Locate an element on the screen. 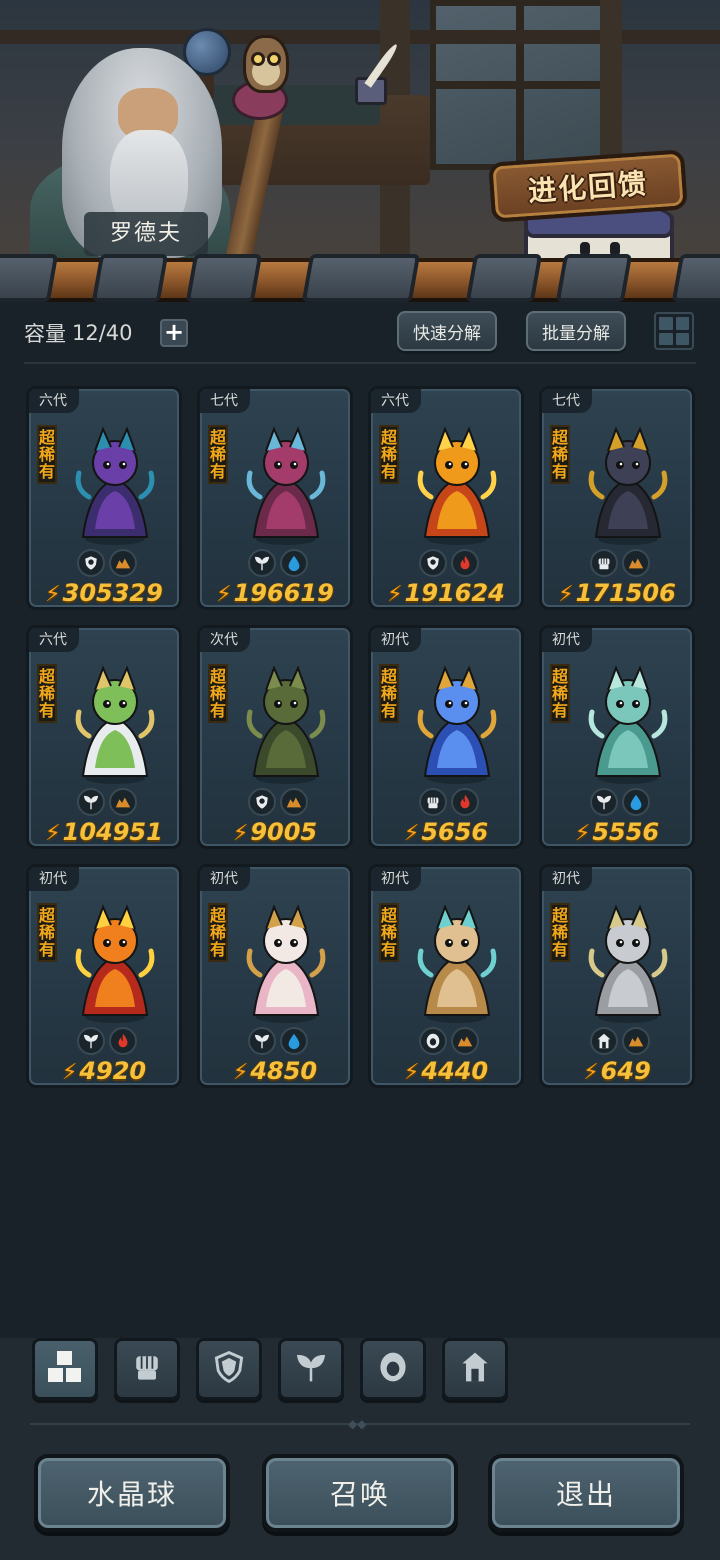 This screenshot has width=720, height=1560. monster-card: 初代 超稀有 ⚡5556 is located at coordinates (617, 737).